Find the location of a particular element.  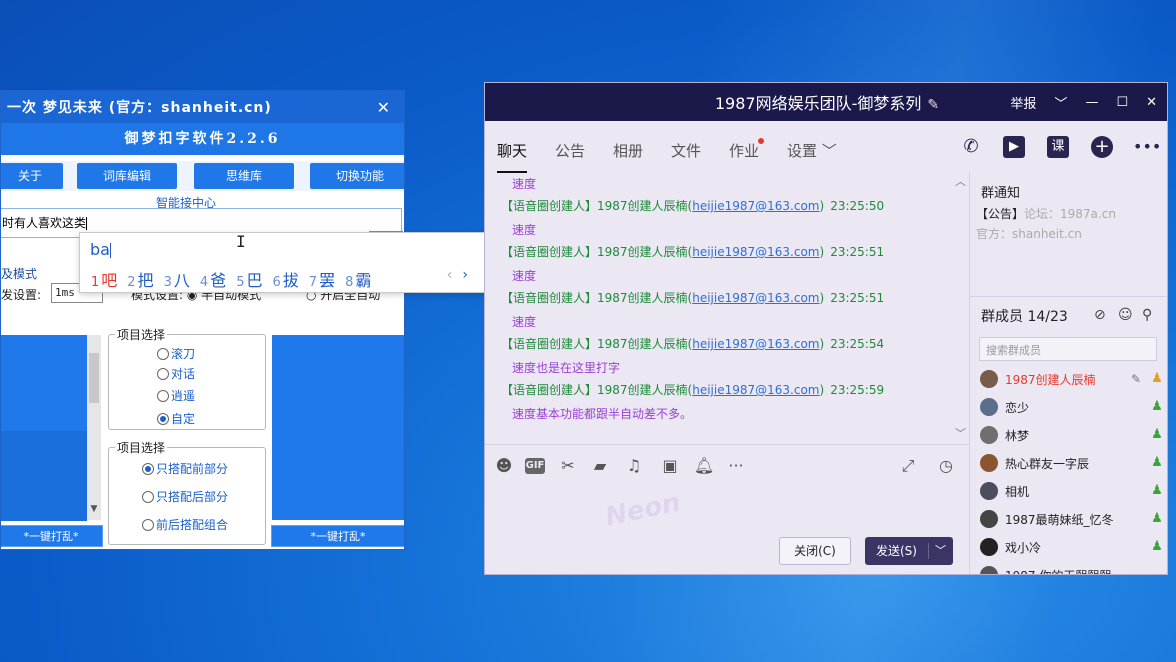

tab-announcement: 公告 is located at coordinates (570, 150).